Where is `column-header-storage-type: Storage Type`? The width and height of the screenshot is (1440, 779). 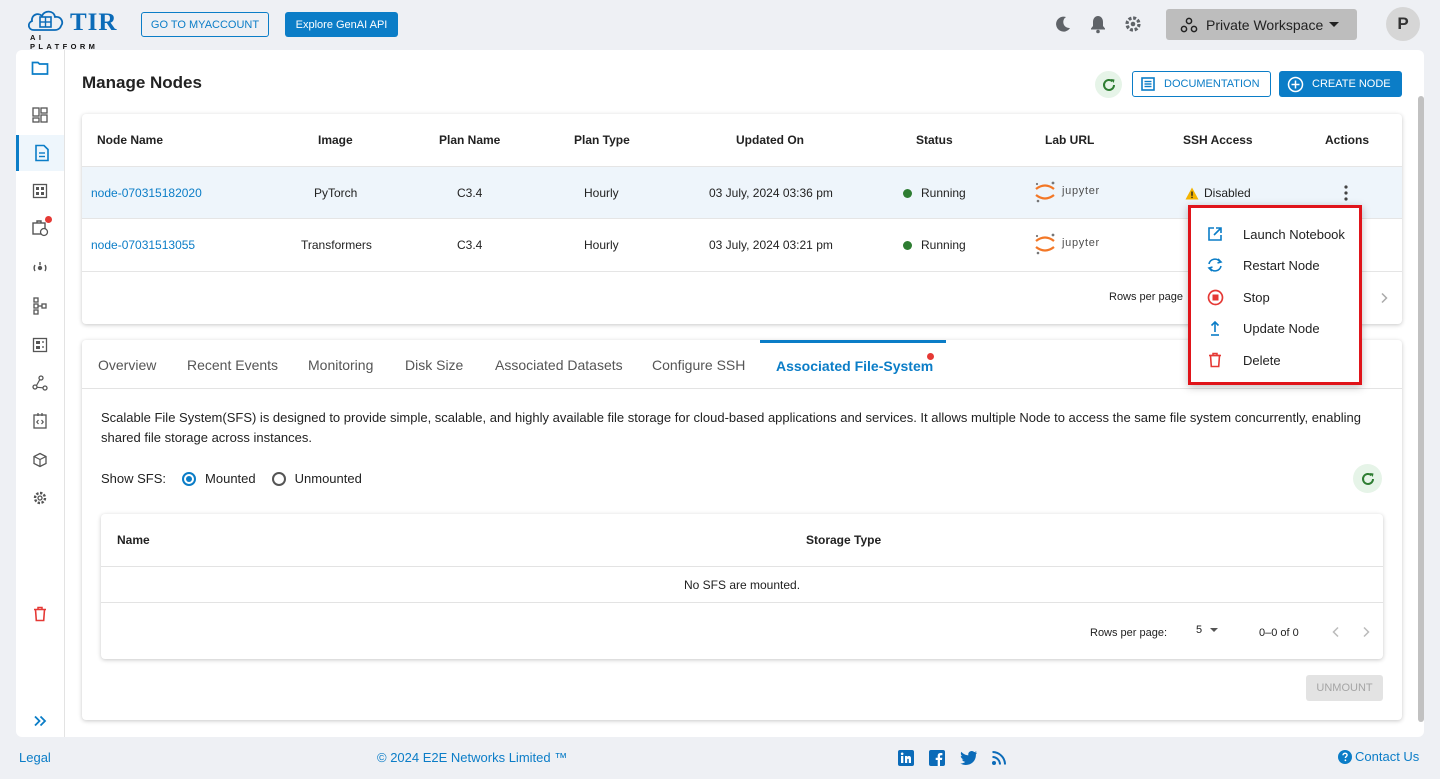 column-header-storage-type: Storage Type is located at coordinates (843, 540).